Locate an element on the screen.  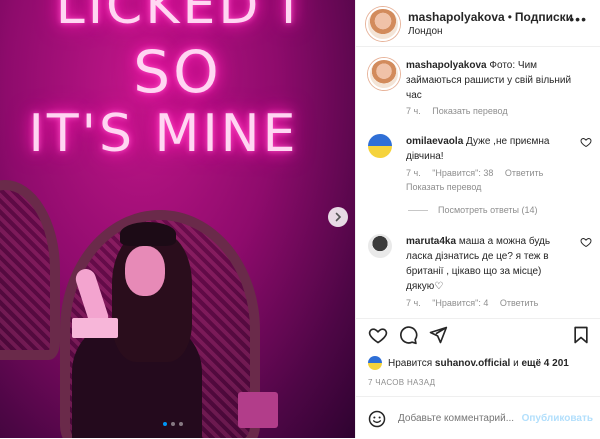
person-cap is located at coordinates (148, 234).